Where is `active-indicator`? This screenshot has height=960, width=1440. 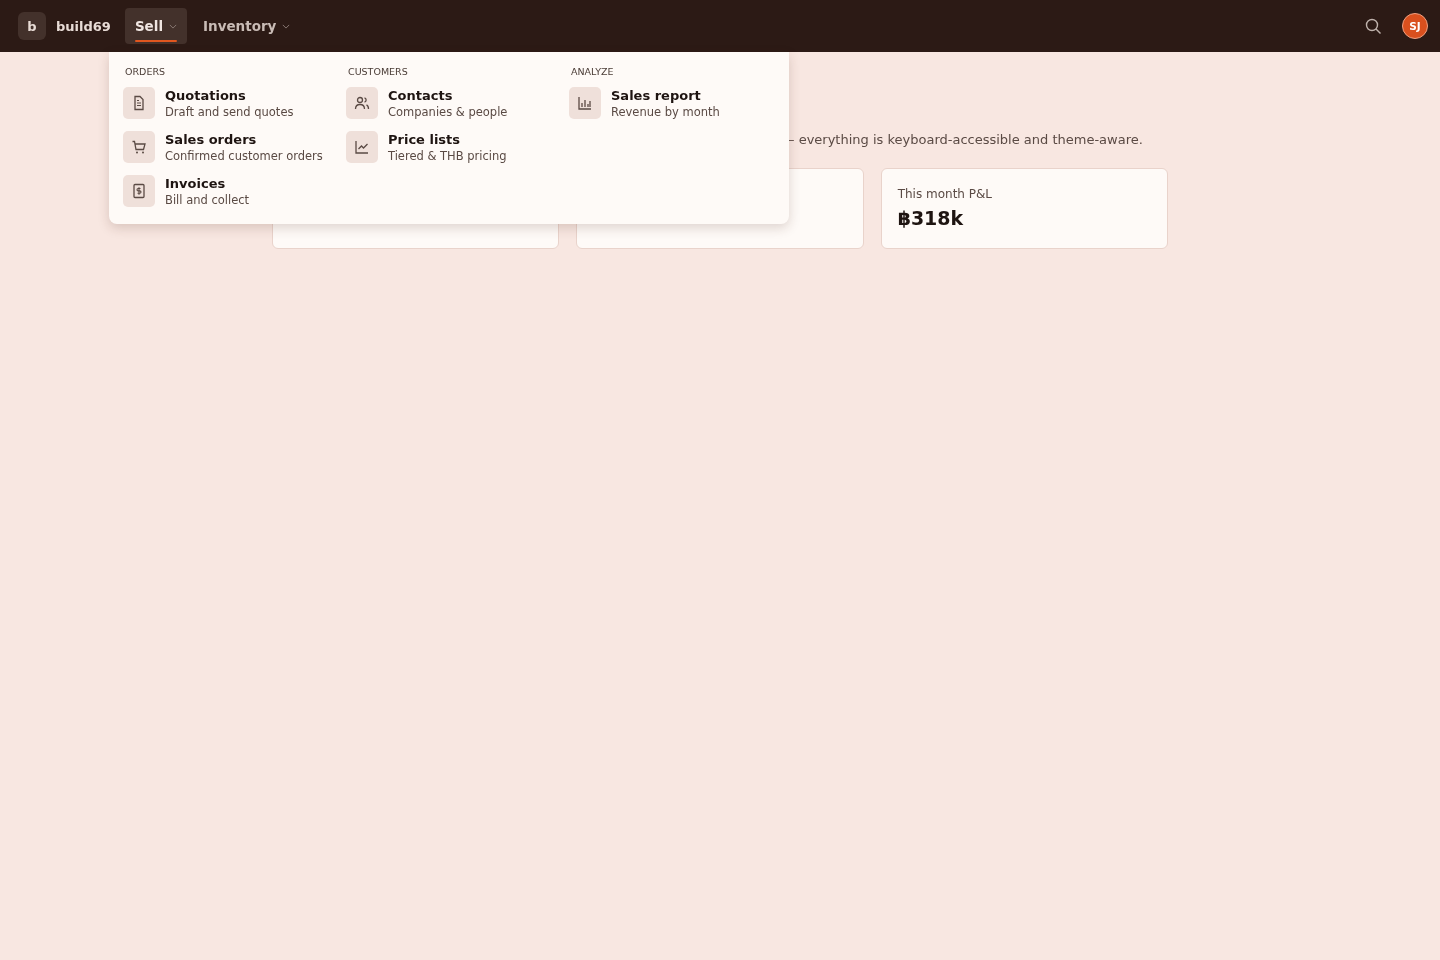 active-indicator is located at coordinates (155, 41).